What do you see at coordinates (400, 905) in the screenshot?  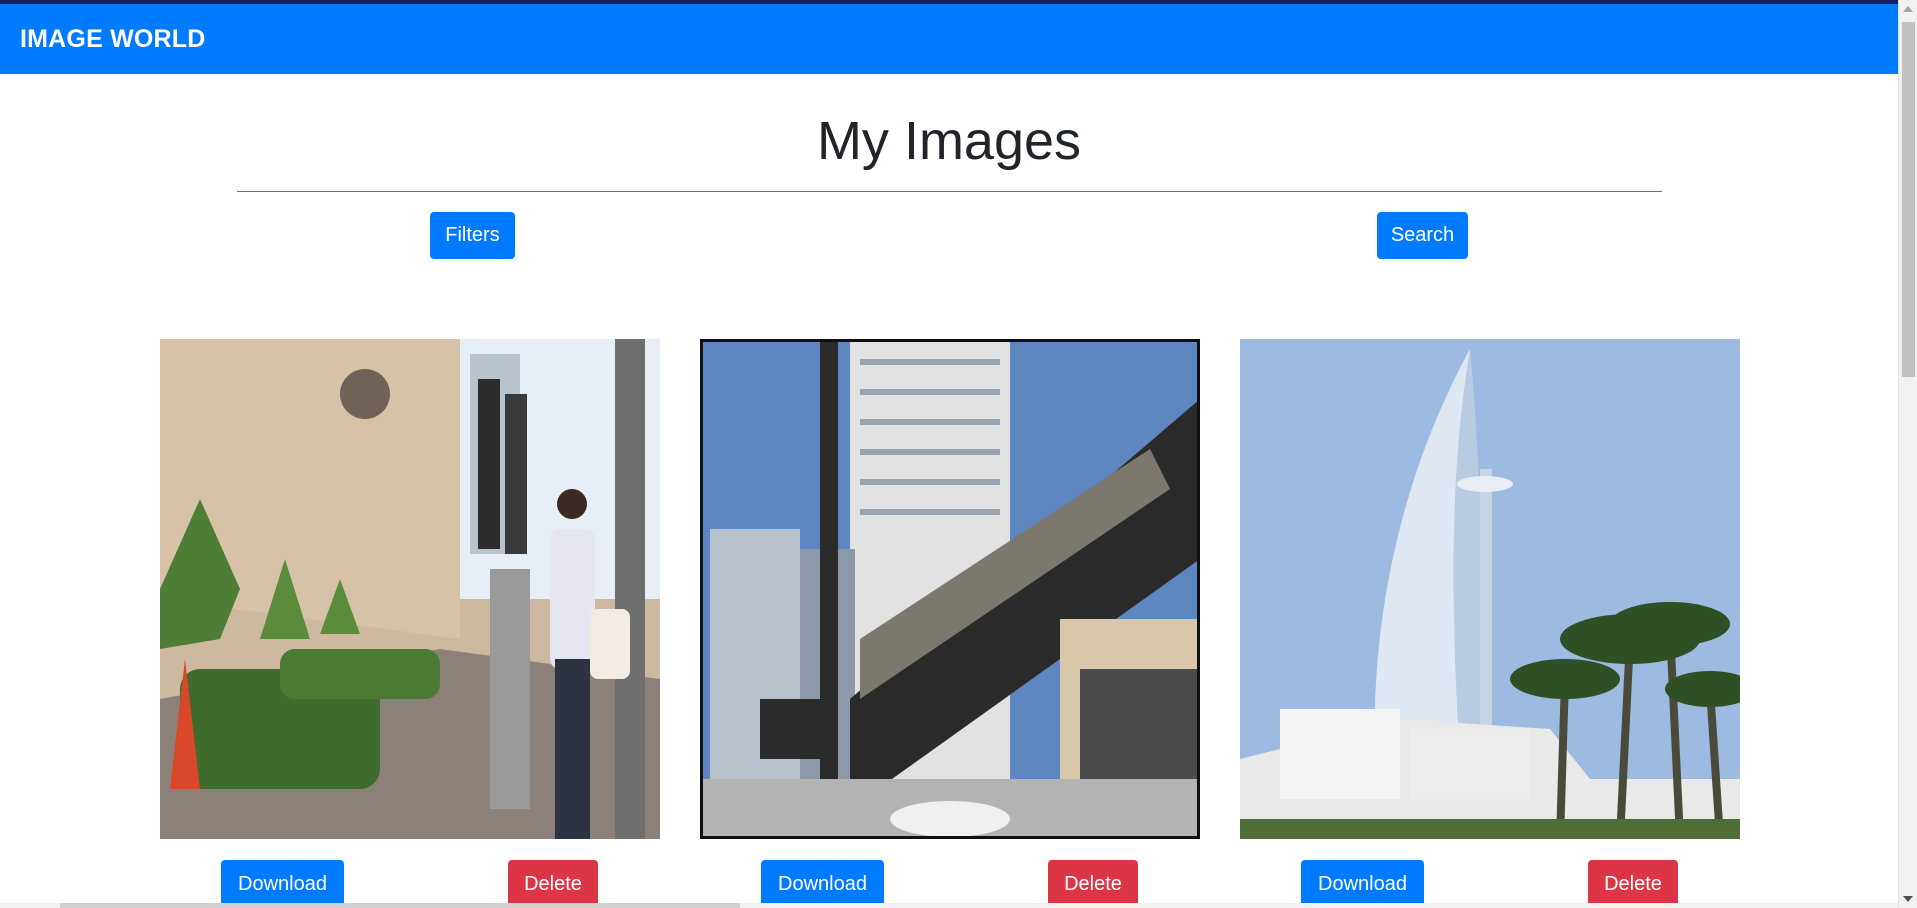 I see `horizontal-scroll-thumb` at bounding box center [400, 905].